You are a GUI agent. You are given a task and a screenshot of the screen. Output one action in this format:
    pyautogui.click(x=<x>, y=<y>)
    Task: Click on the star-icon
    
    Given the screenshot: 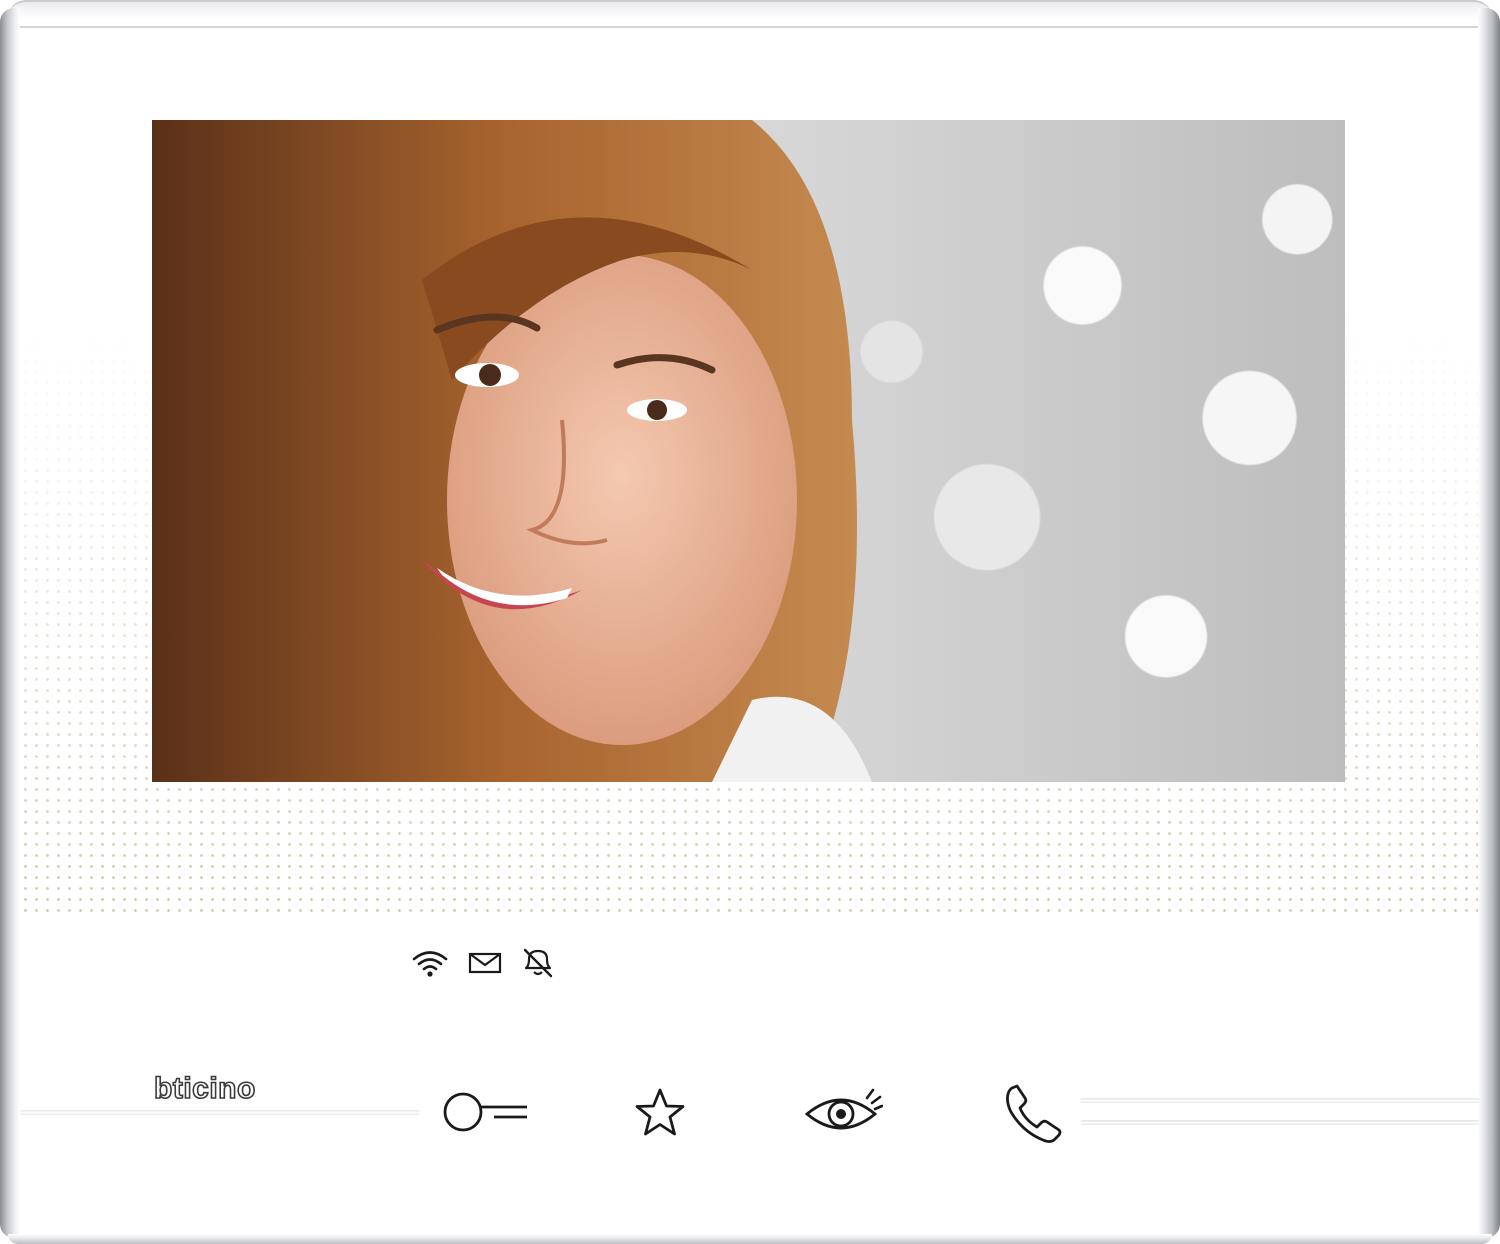 What is the action you would take?
    pyautogui.click(x=660, y=1112)
    